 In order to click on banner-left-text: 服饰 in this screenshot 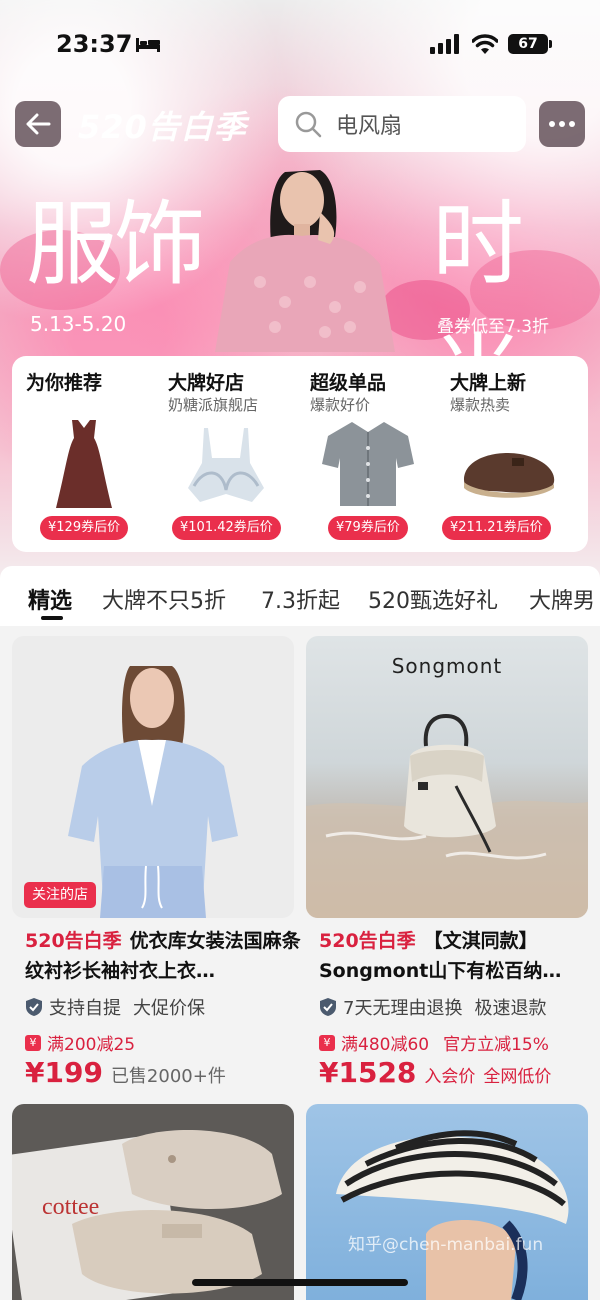, I will do `click(116, 244)`.